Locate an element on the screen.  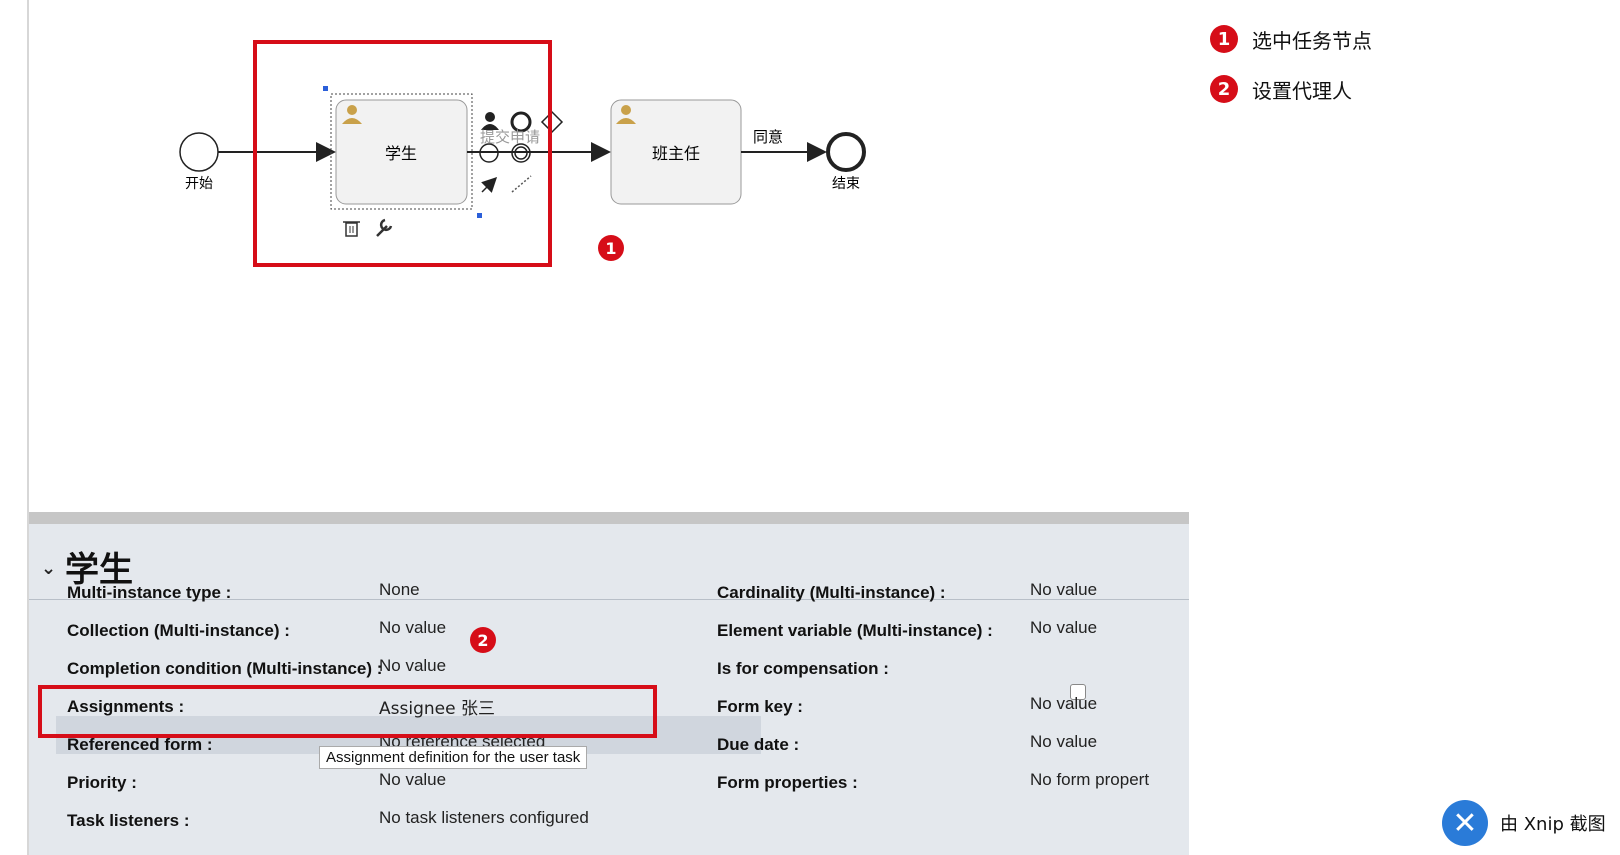
legend-badge: 2 is located at coordinates (1224, 89).